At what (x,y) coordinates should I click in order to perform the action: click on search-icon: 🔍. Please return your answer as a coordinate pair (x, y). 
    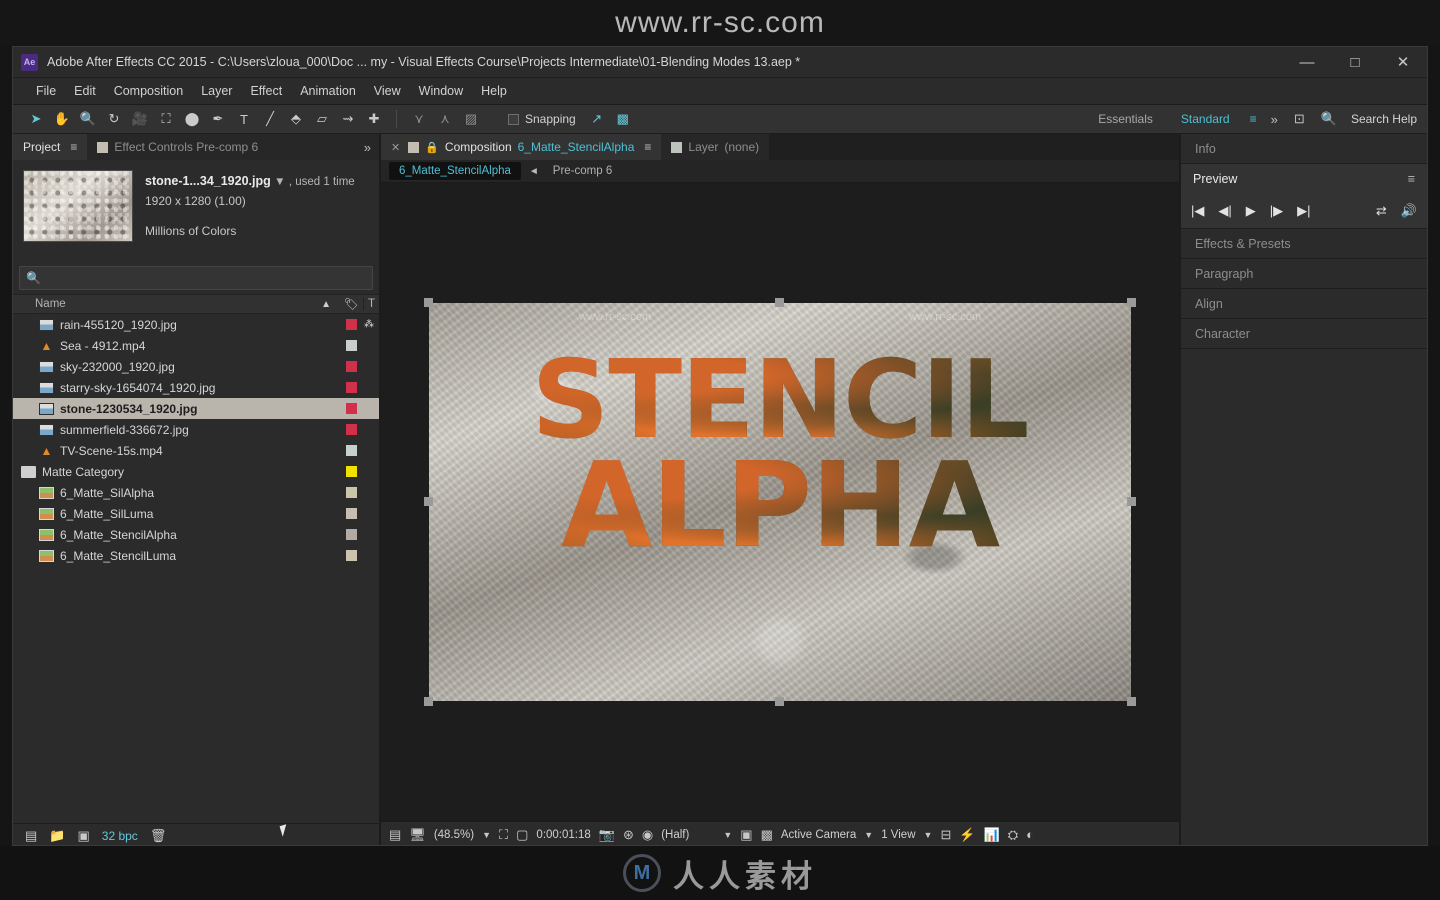
    Looking at the image, I should click on (1329, 119).